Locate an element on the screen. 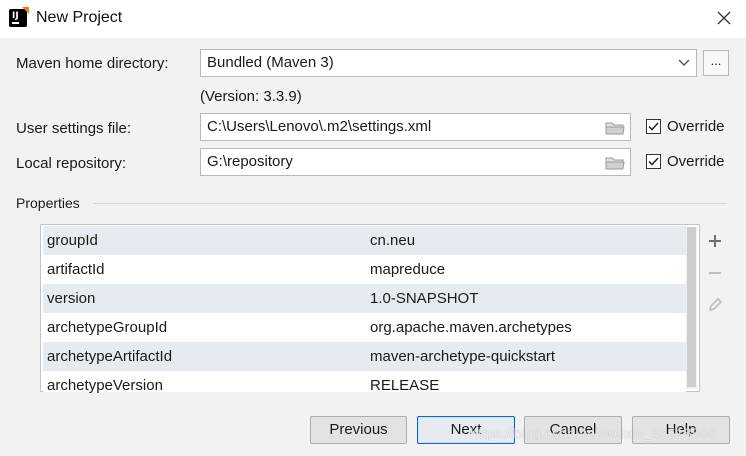  remove-property-button is located at coordinates (715, 273).